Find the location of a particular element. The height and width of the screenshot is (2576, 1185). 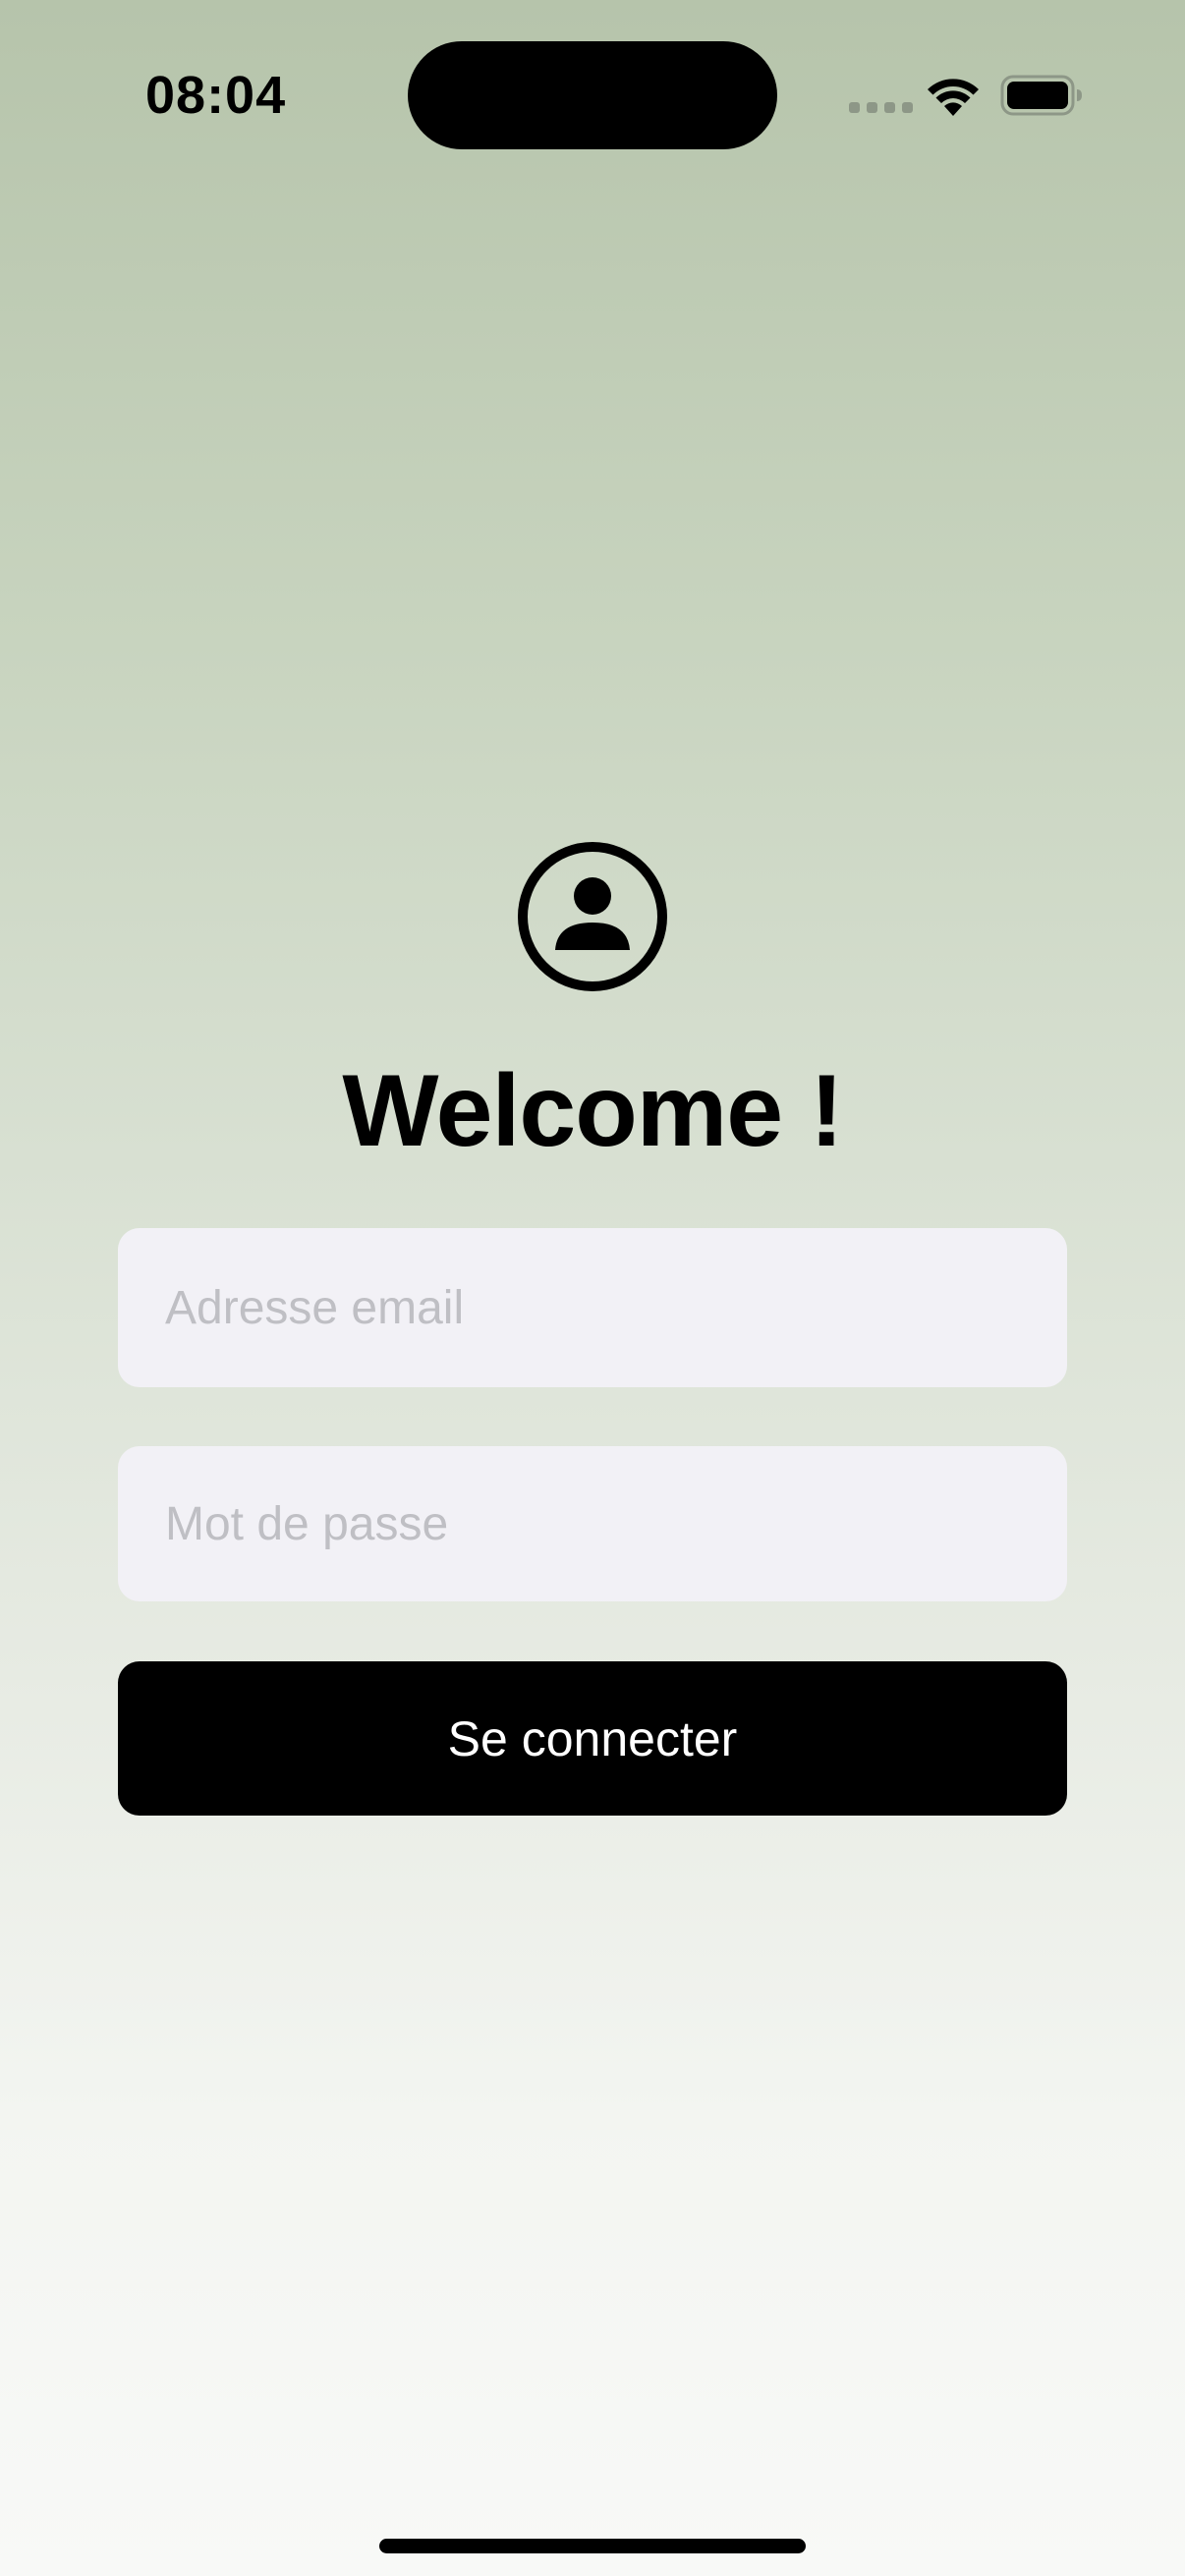

person-circle-icon is located at coordinates (592, 916).